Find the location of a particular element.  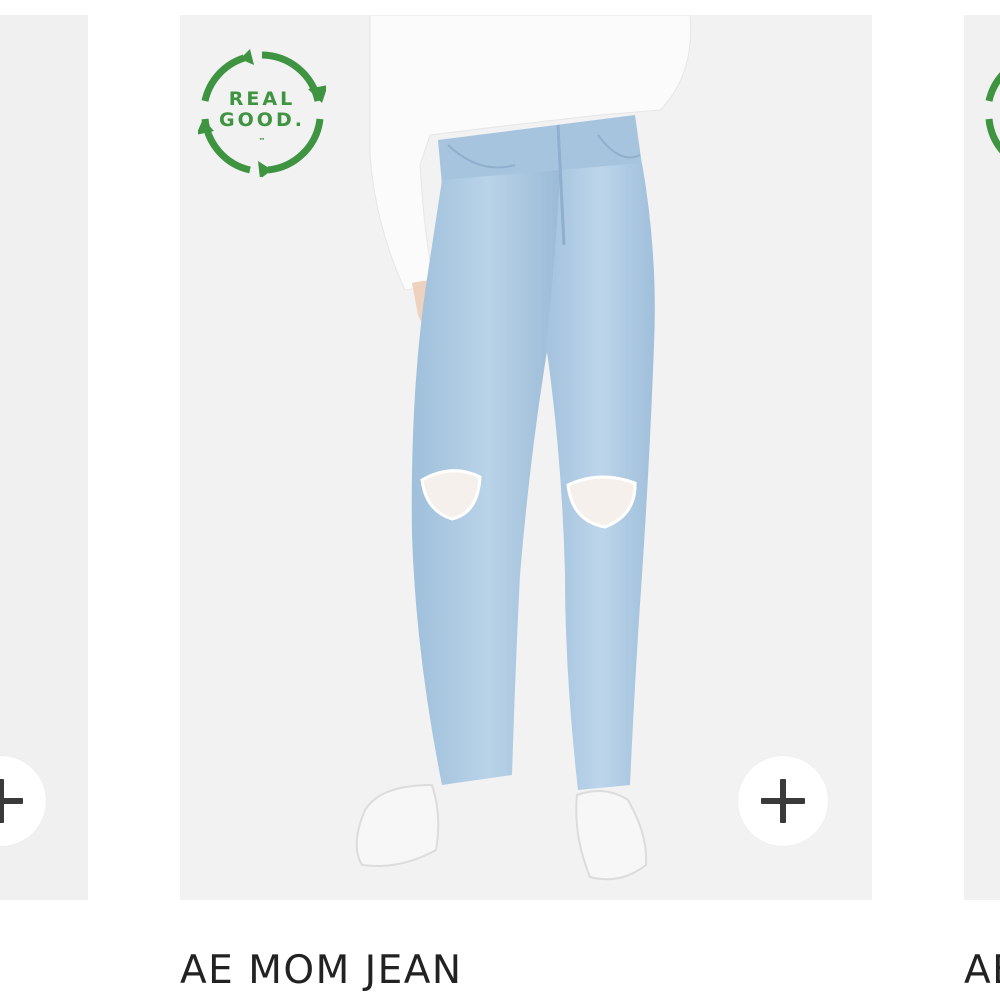

quick-add-button is located at coordinates (783, 801).